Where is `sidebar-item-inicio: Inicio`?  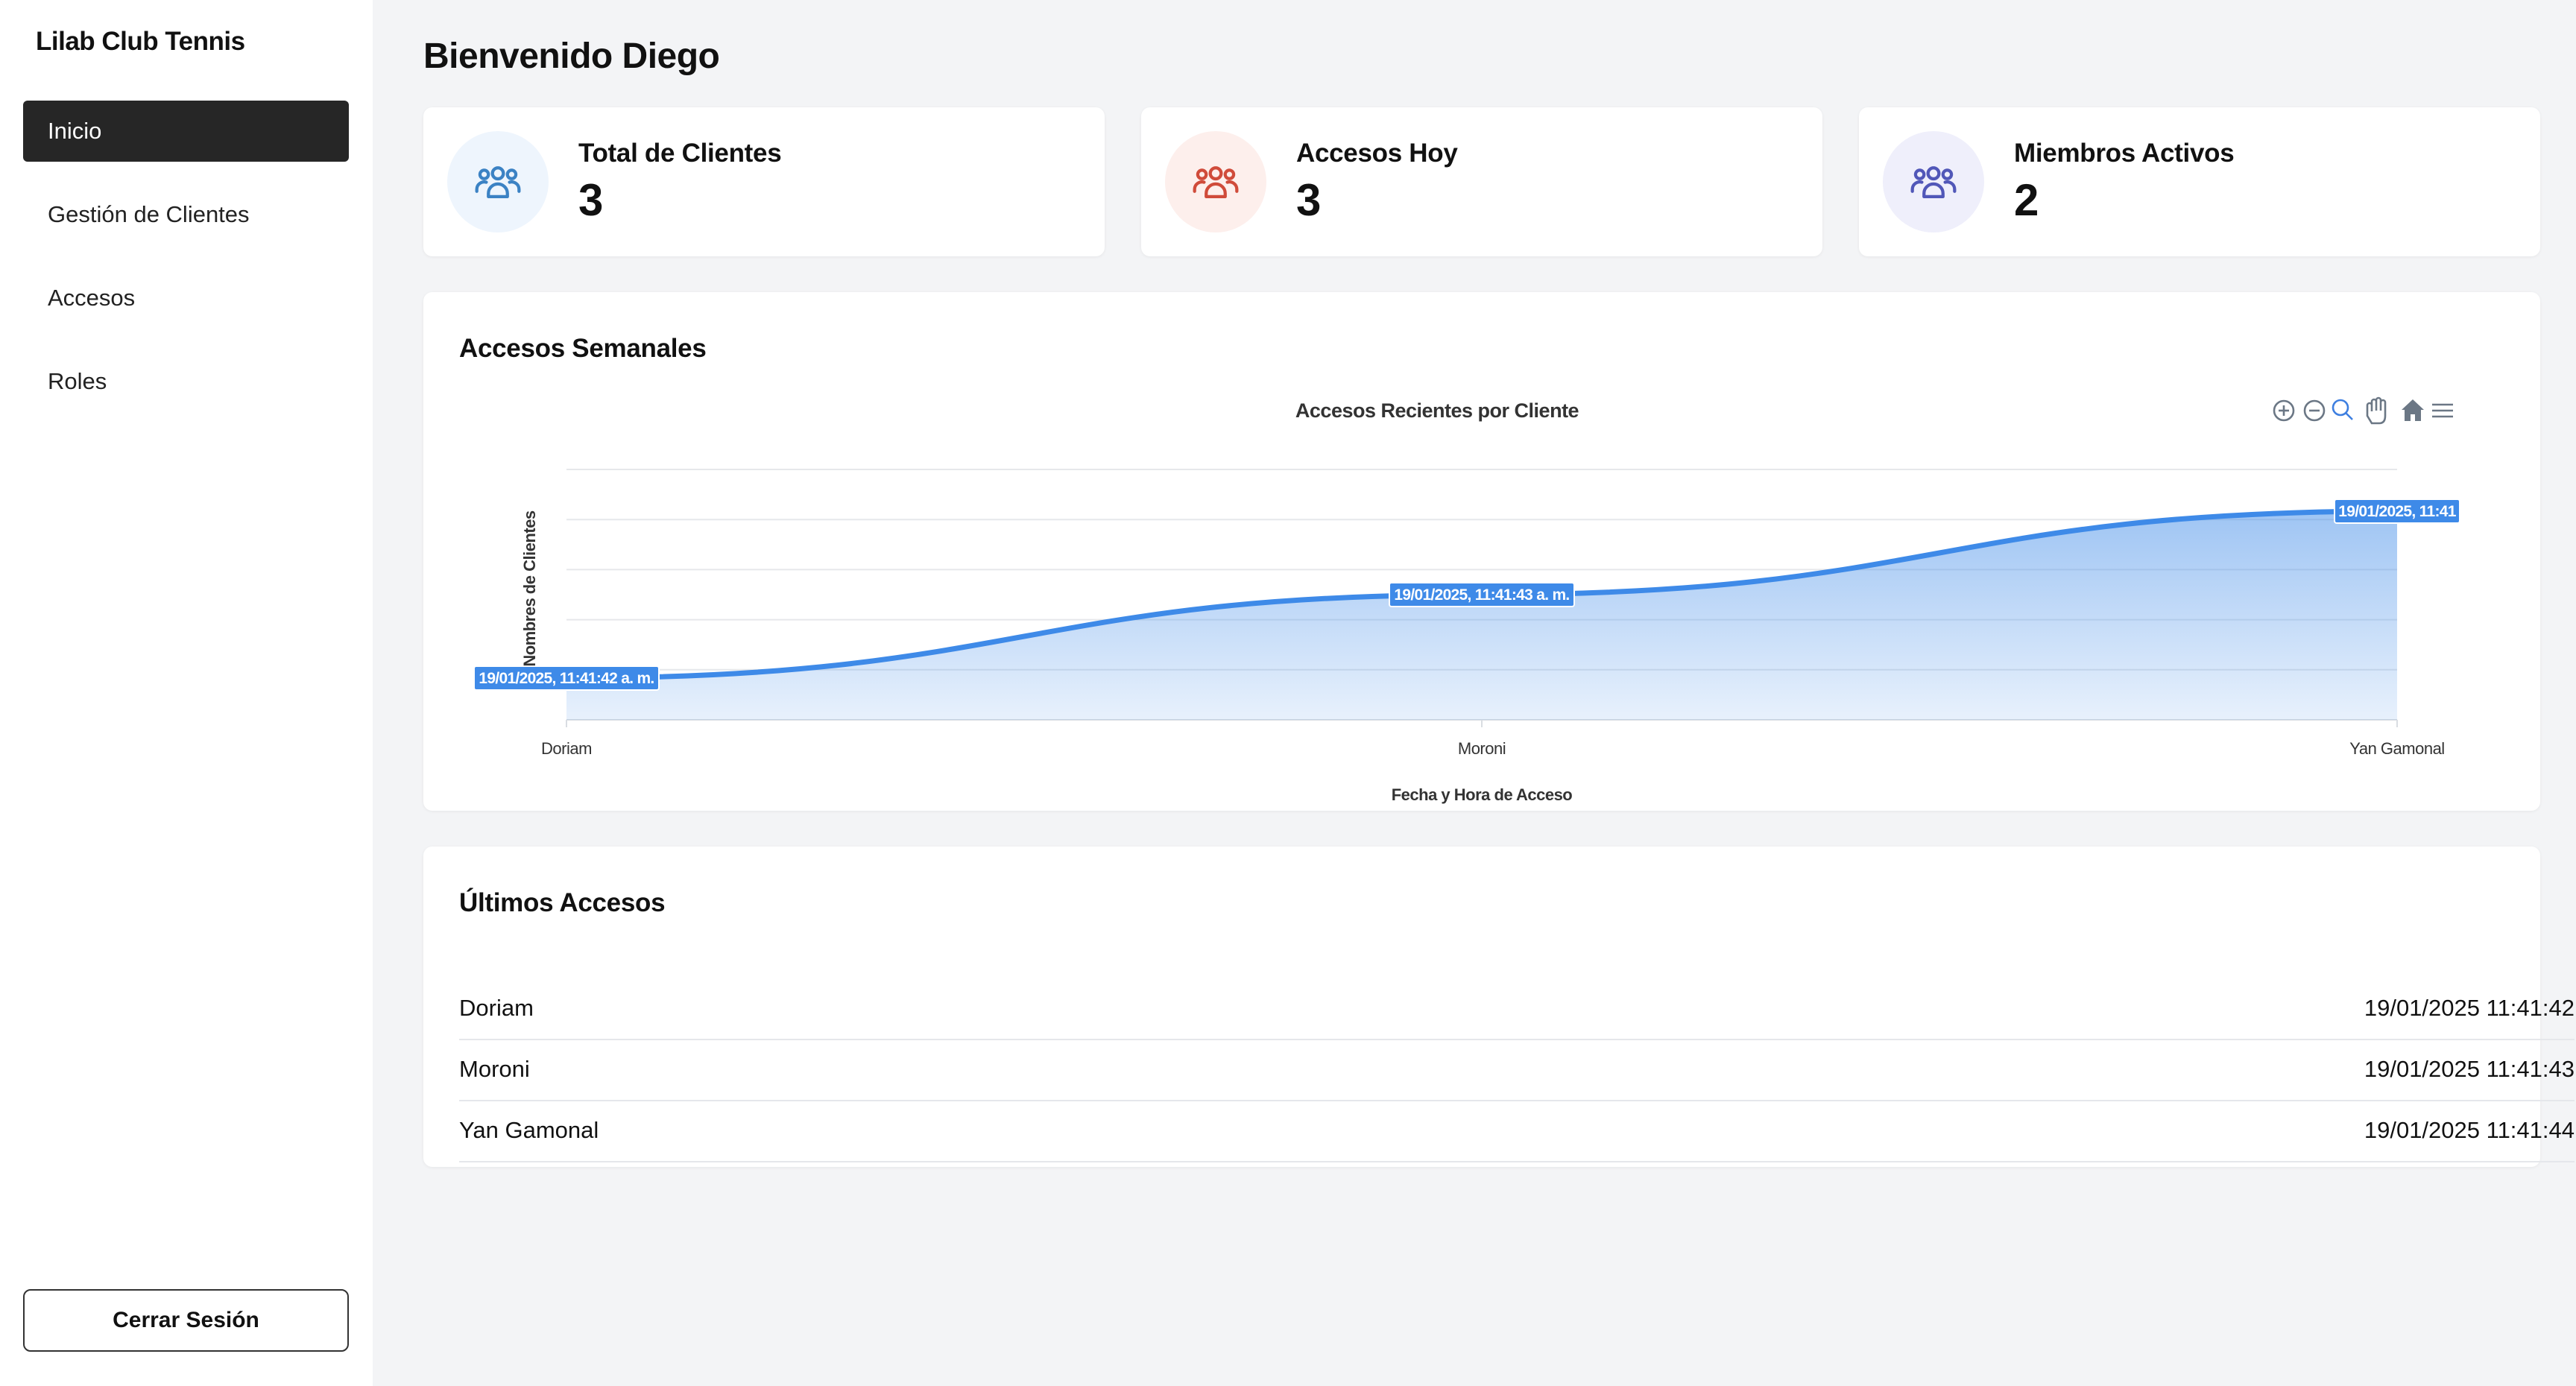 sidebar-item-inicio: Inicio is located at coordinates (186, 131).